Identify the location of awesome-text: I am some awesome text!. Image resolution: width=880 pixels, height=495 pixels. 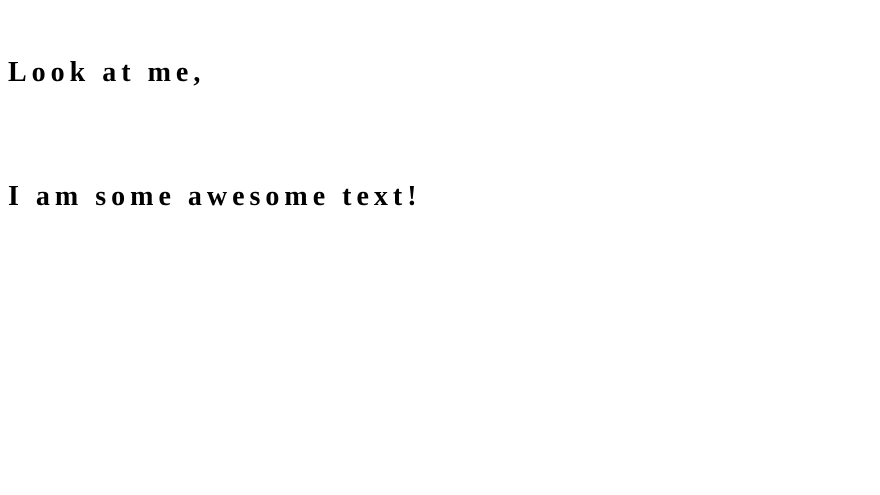
(215, 196).